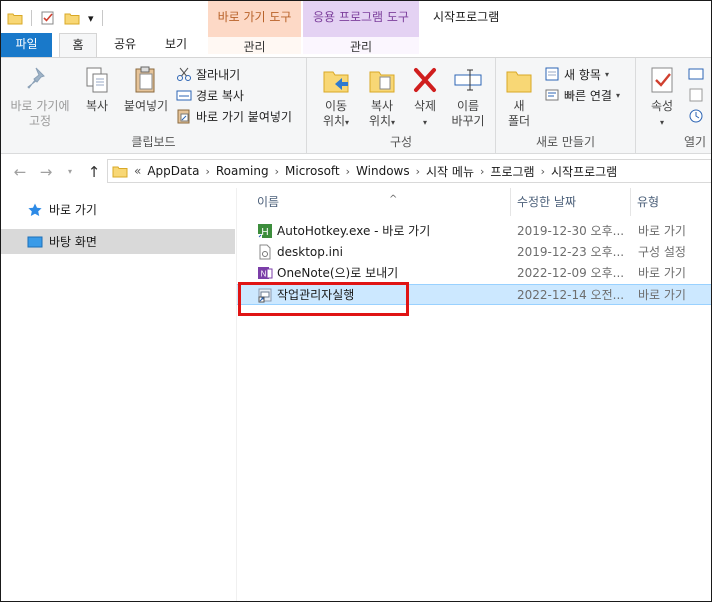  What do you see at coordinates (153, 142) in the screenshot?
I see `clipboard-group-label: 클립보드` at bounding box center [153, 142].